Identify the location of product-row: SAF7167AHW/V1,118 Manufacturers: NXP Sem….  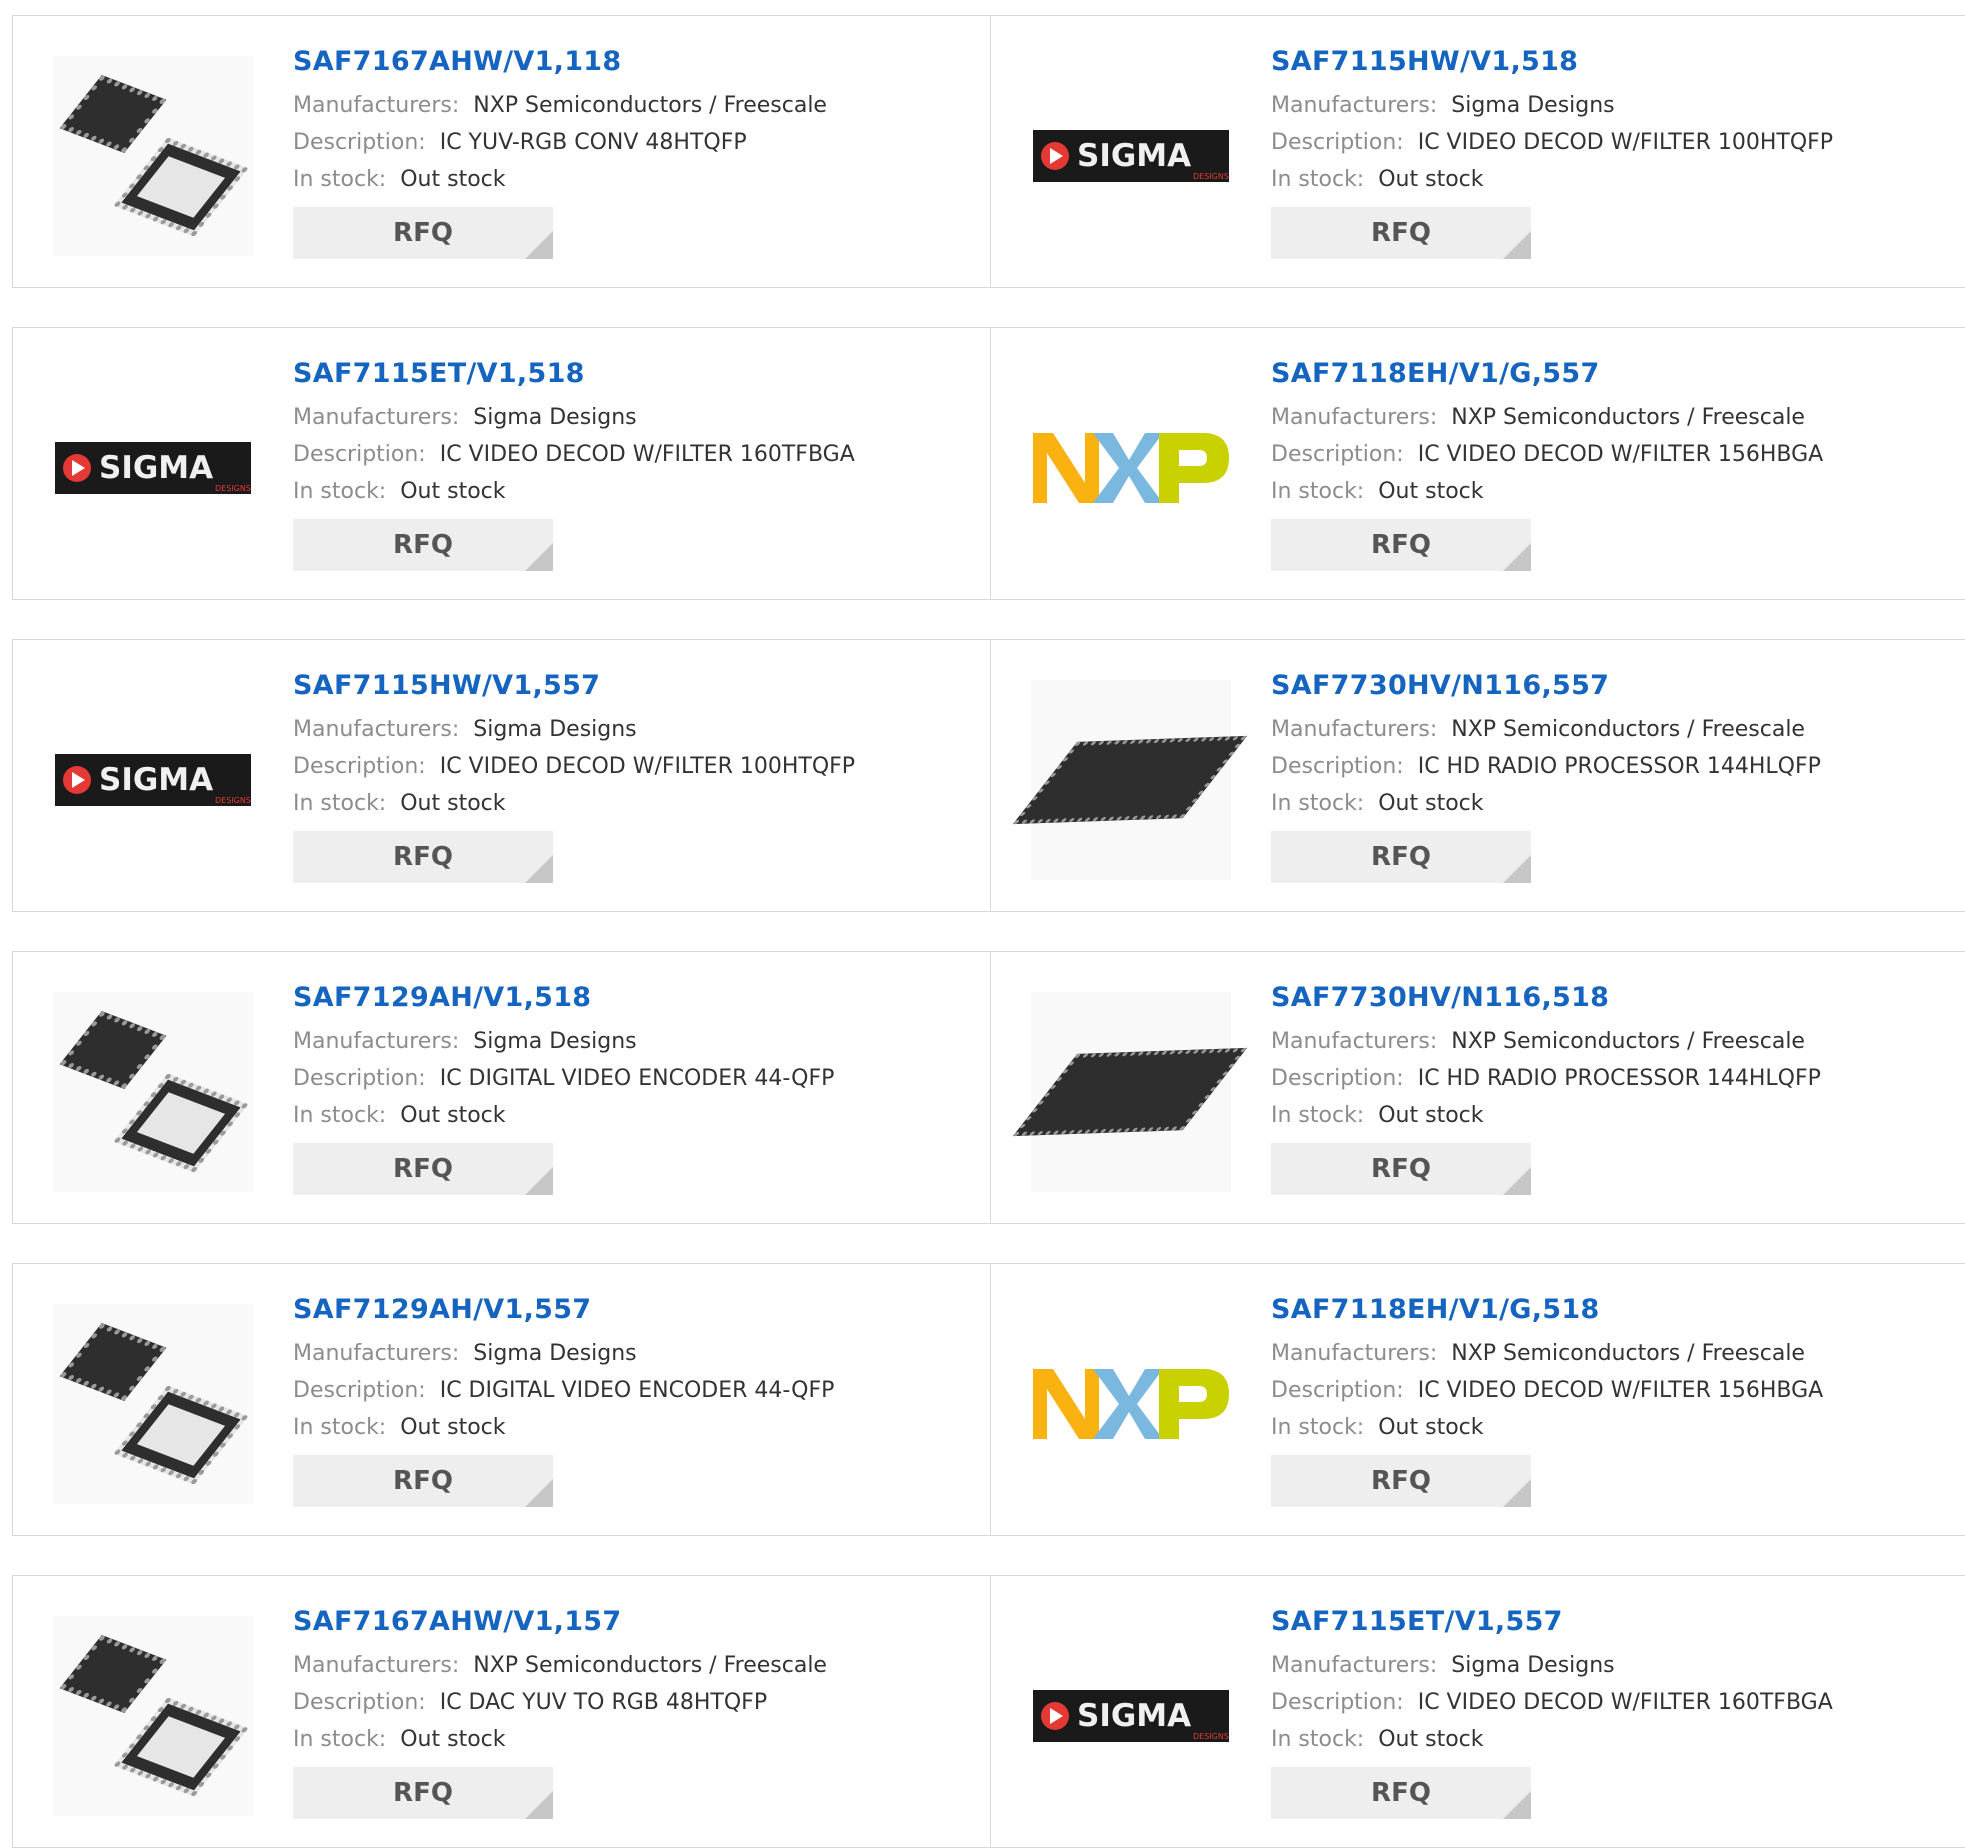
(988, 151).